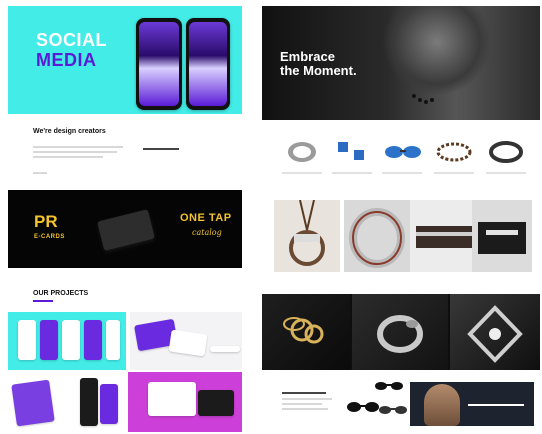 The height and width of the screenshot is (434, 542). What do you see at coordinates (307, 233) in the screenshot?
I see `necklace-icon` at bounding box center [307, 233].